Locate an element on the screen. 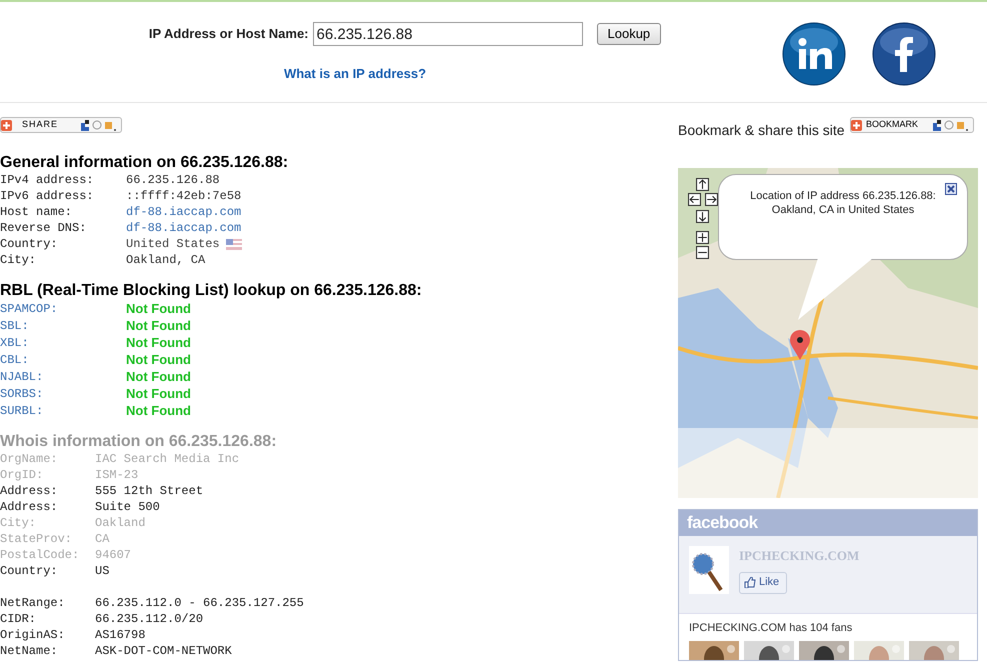 The width and height of the screenshot is (987, 662). field-label: StateProv: is located at coordinates (37, 539).